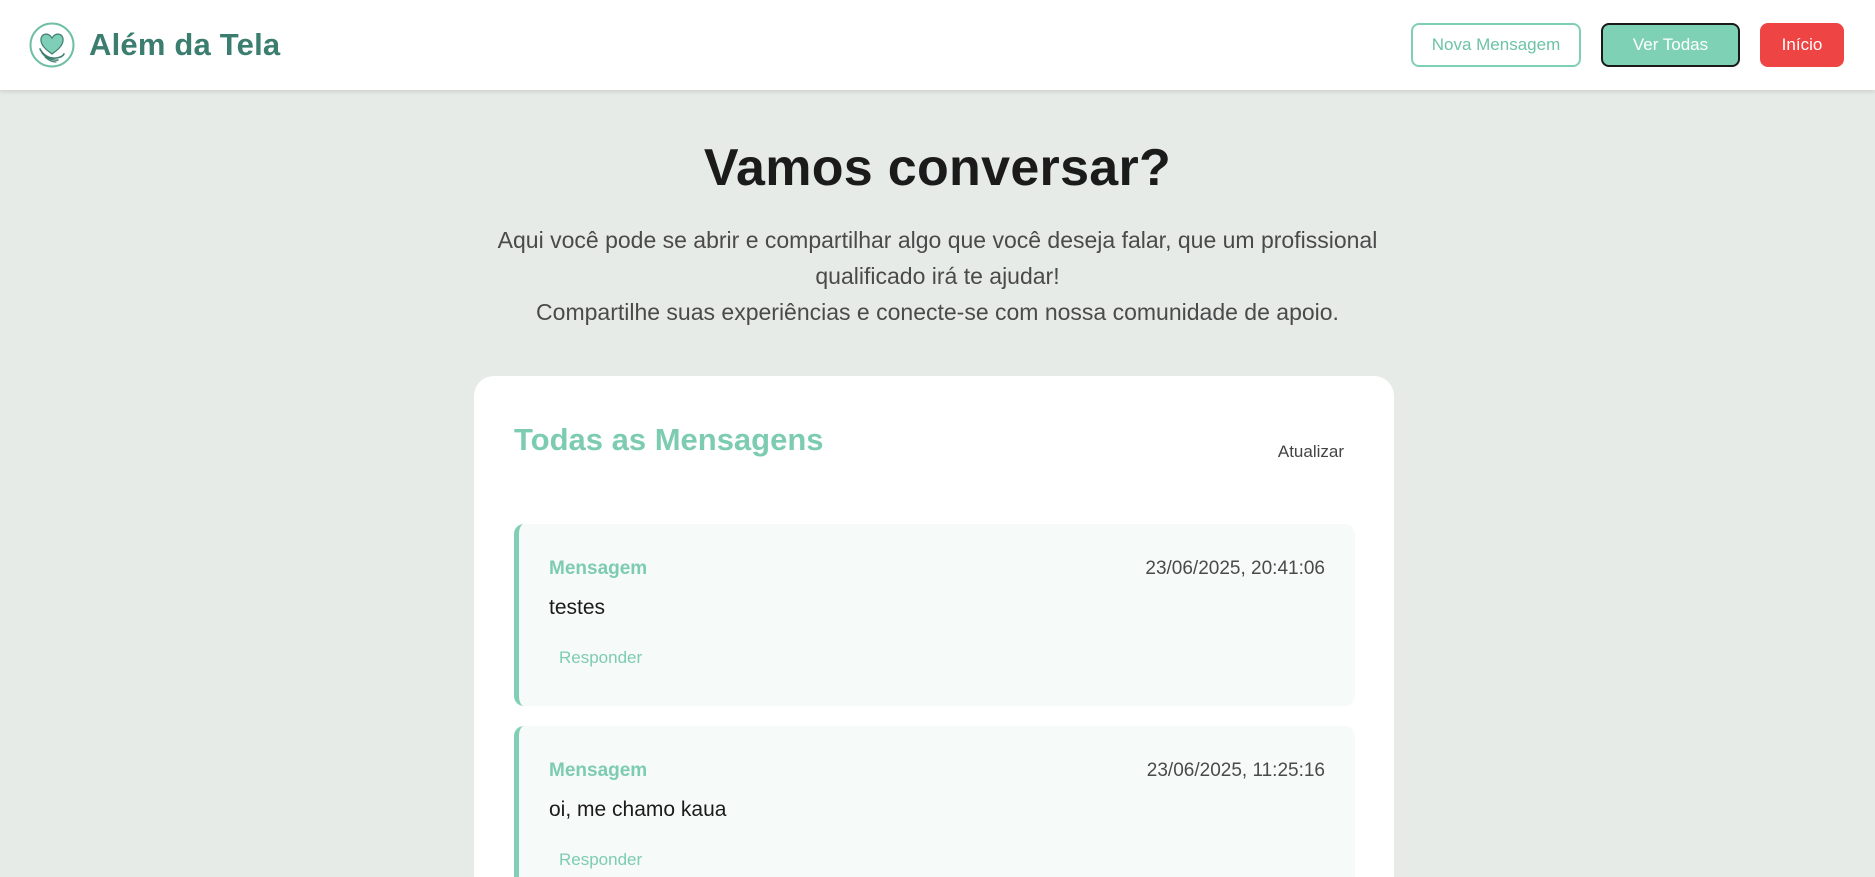 The image size is (1875, 877). Describe the element at coordinates (1235, 568) in the screenshot. I see `message-timestamp: 23/06/2025, 20:41:06` at that location.